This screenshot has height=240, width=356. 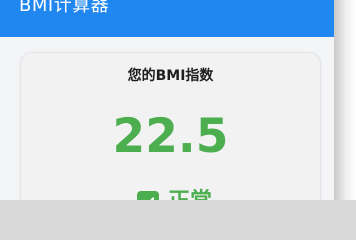 What do you see at coordinates (64, 8) in the screenshot?
I see `app-title: BMI计算器` at bounding box center [64, 8].